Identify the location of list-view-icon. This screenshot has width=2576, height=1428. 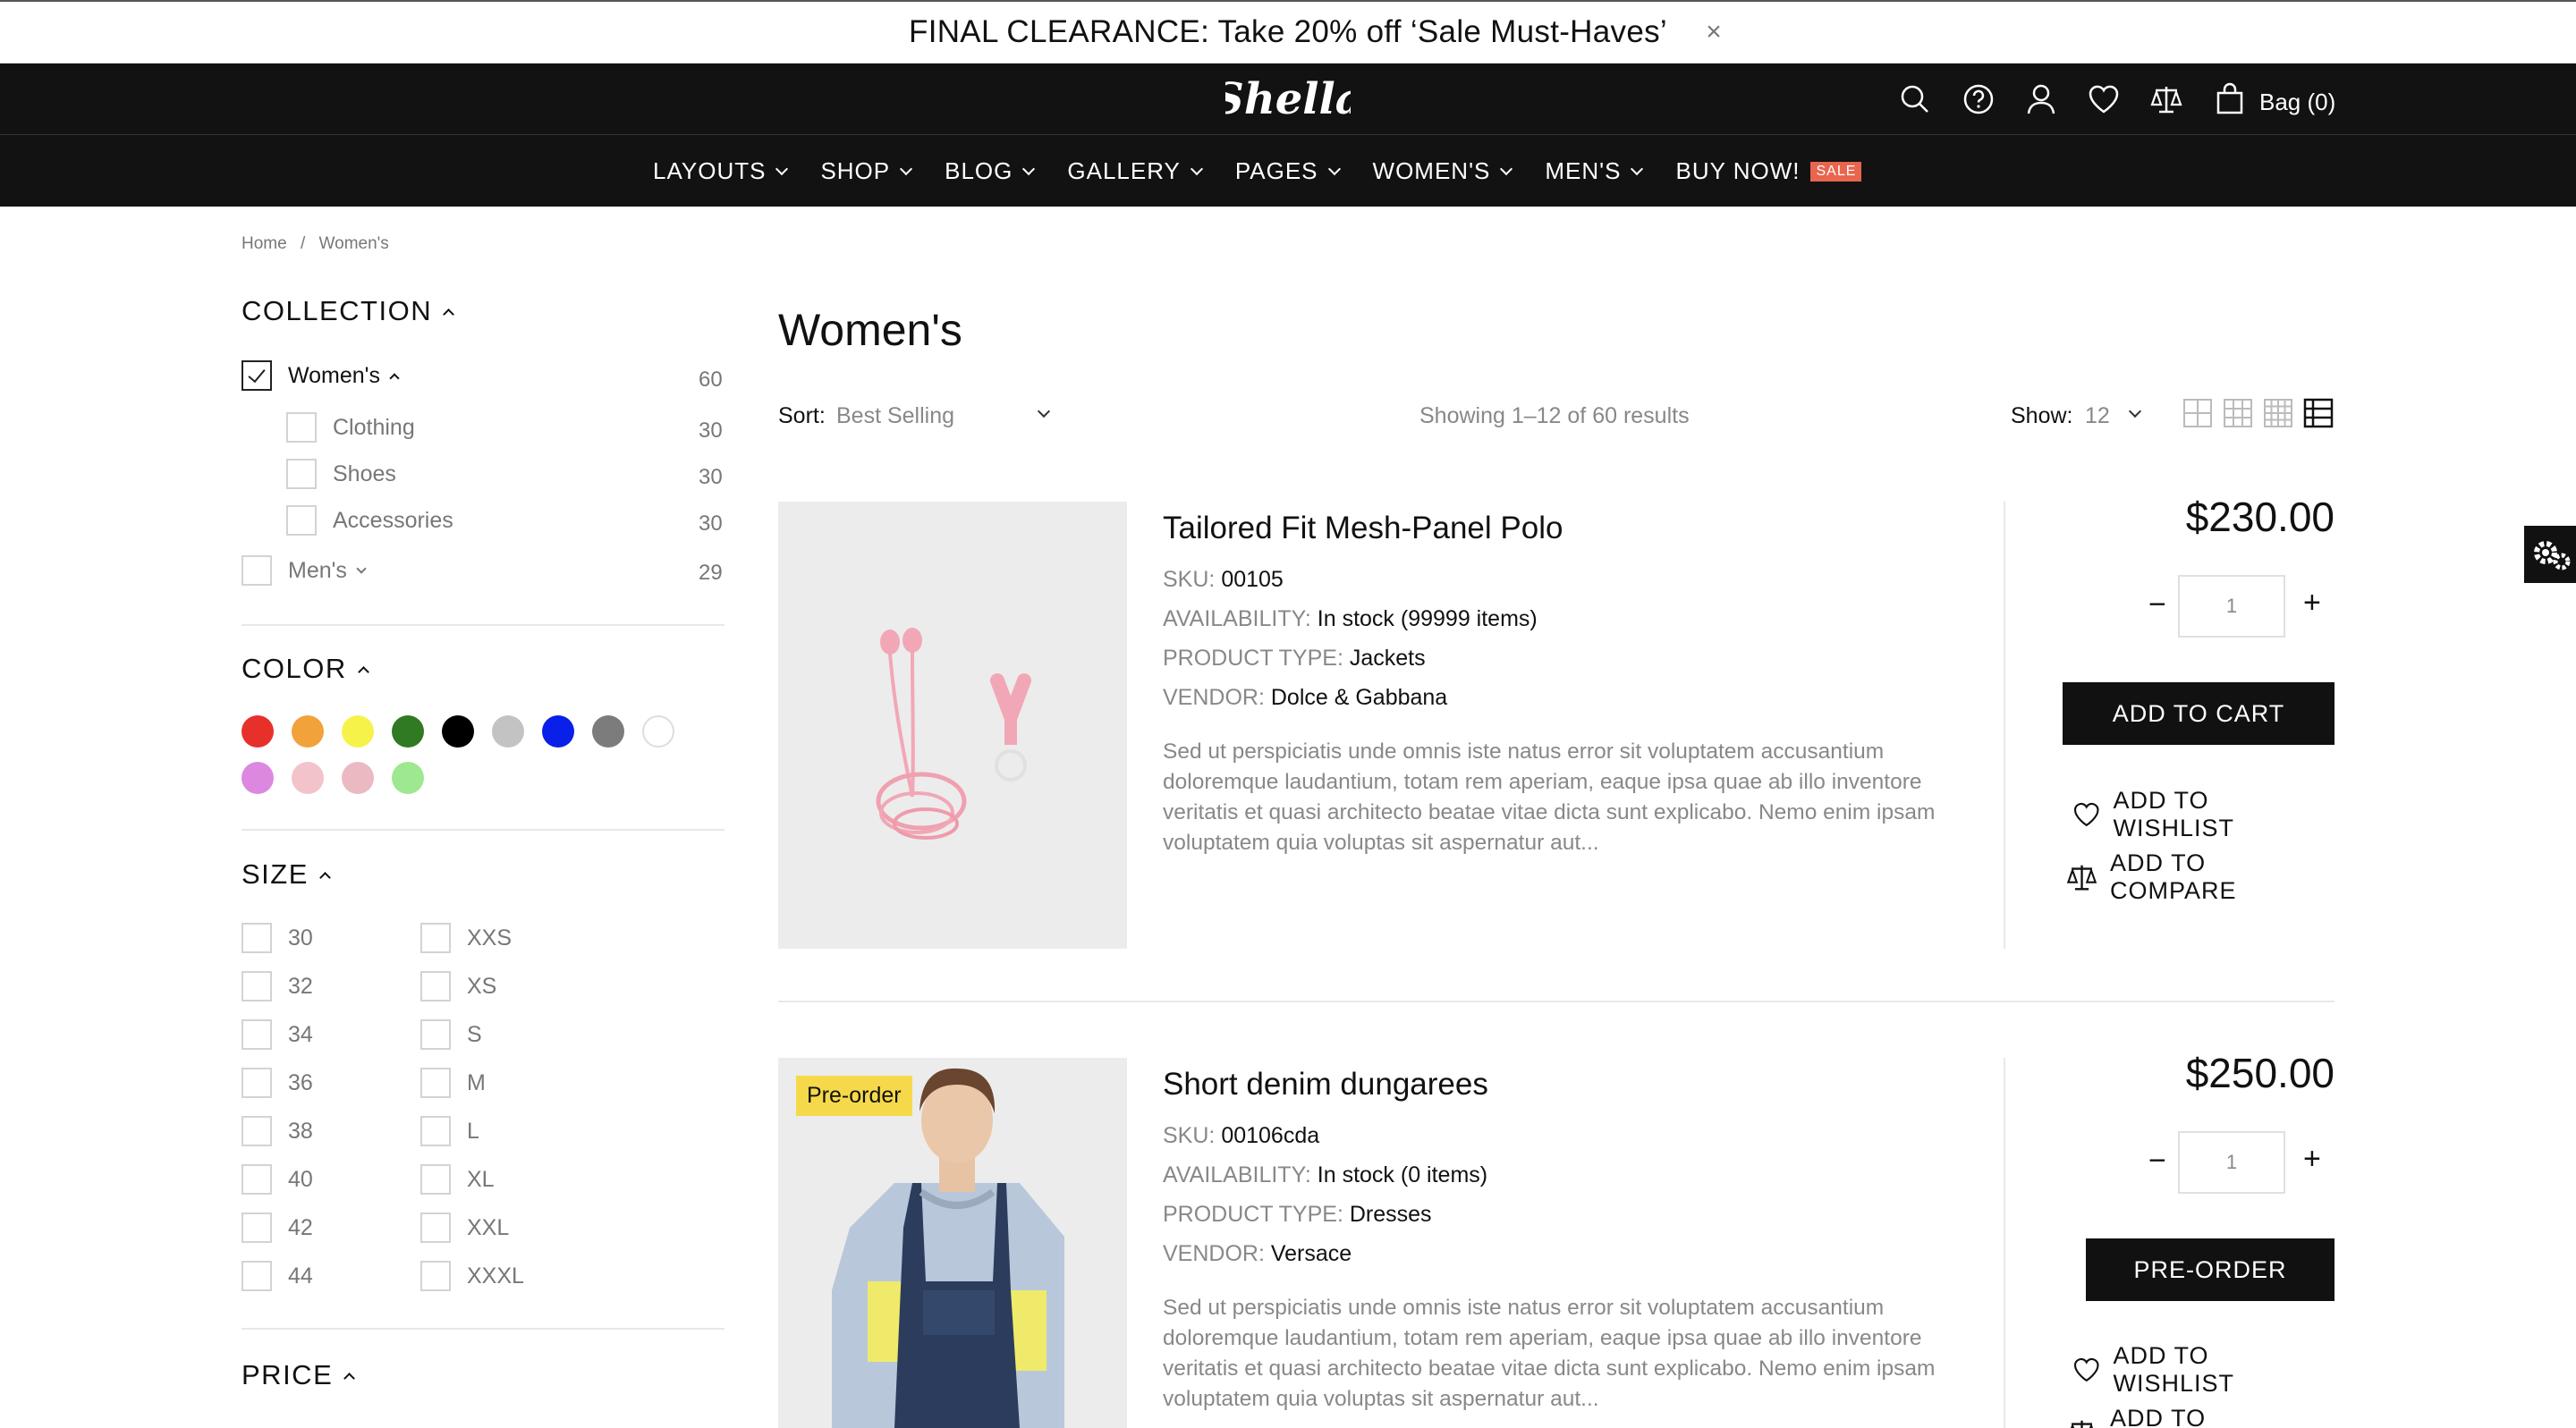
(2318, 413).